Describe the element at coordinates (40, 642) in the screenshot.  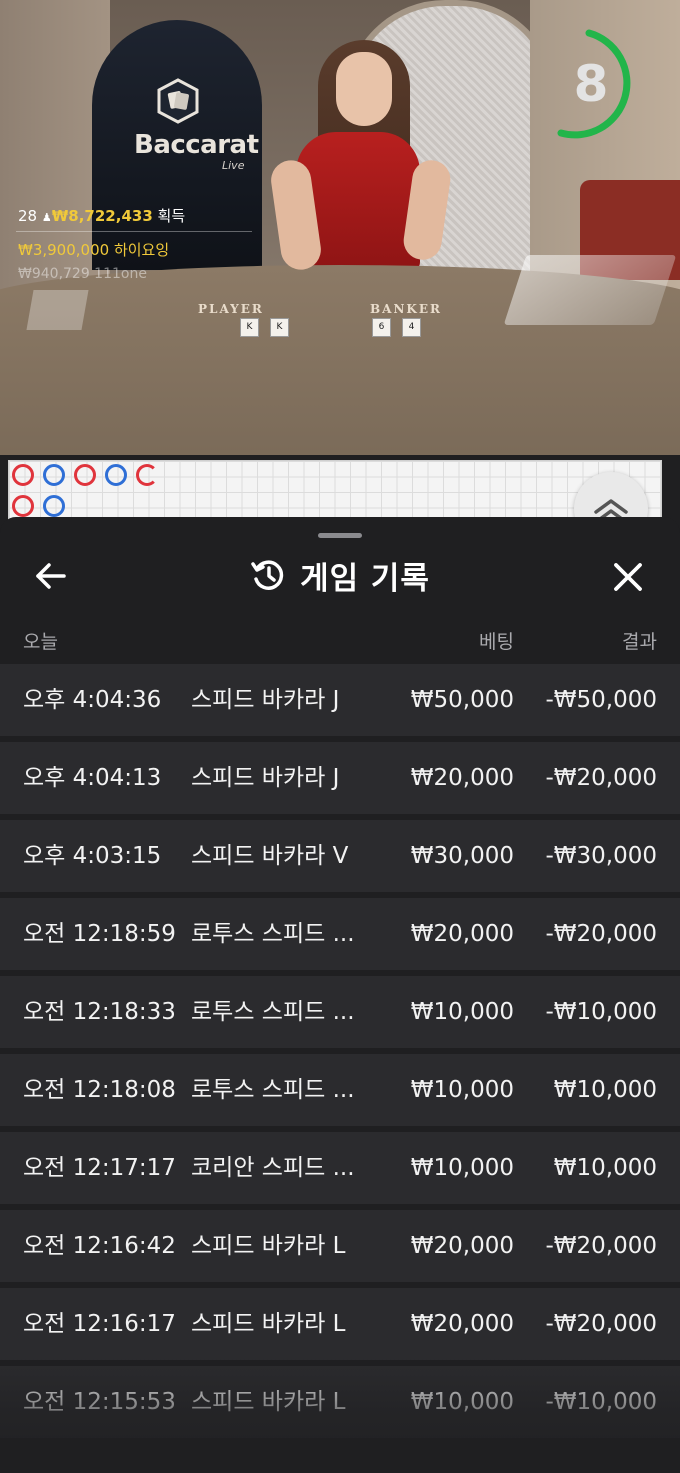
I see `header-date: 오늘` at that location.